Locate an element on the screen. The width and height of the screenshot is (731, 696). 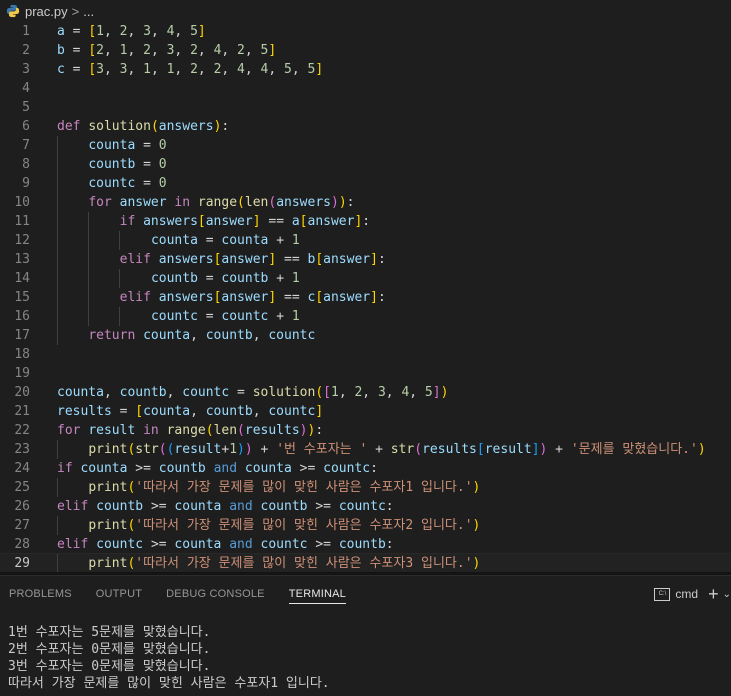
code-line: 15 elif answers[answer] == c[answer]: is located at coordinates (365, 297).